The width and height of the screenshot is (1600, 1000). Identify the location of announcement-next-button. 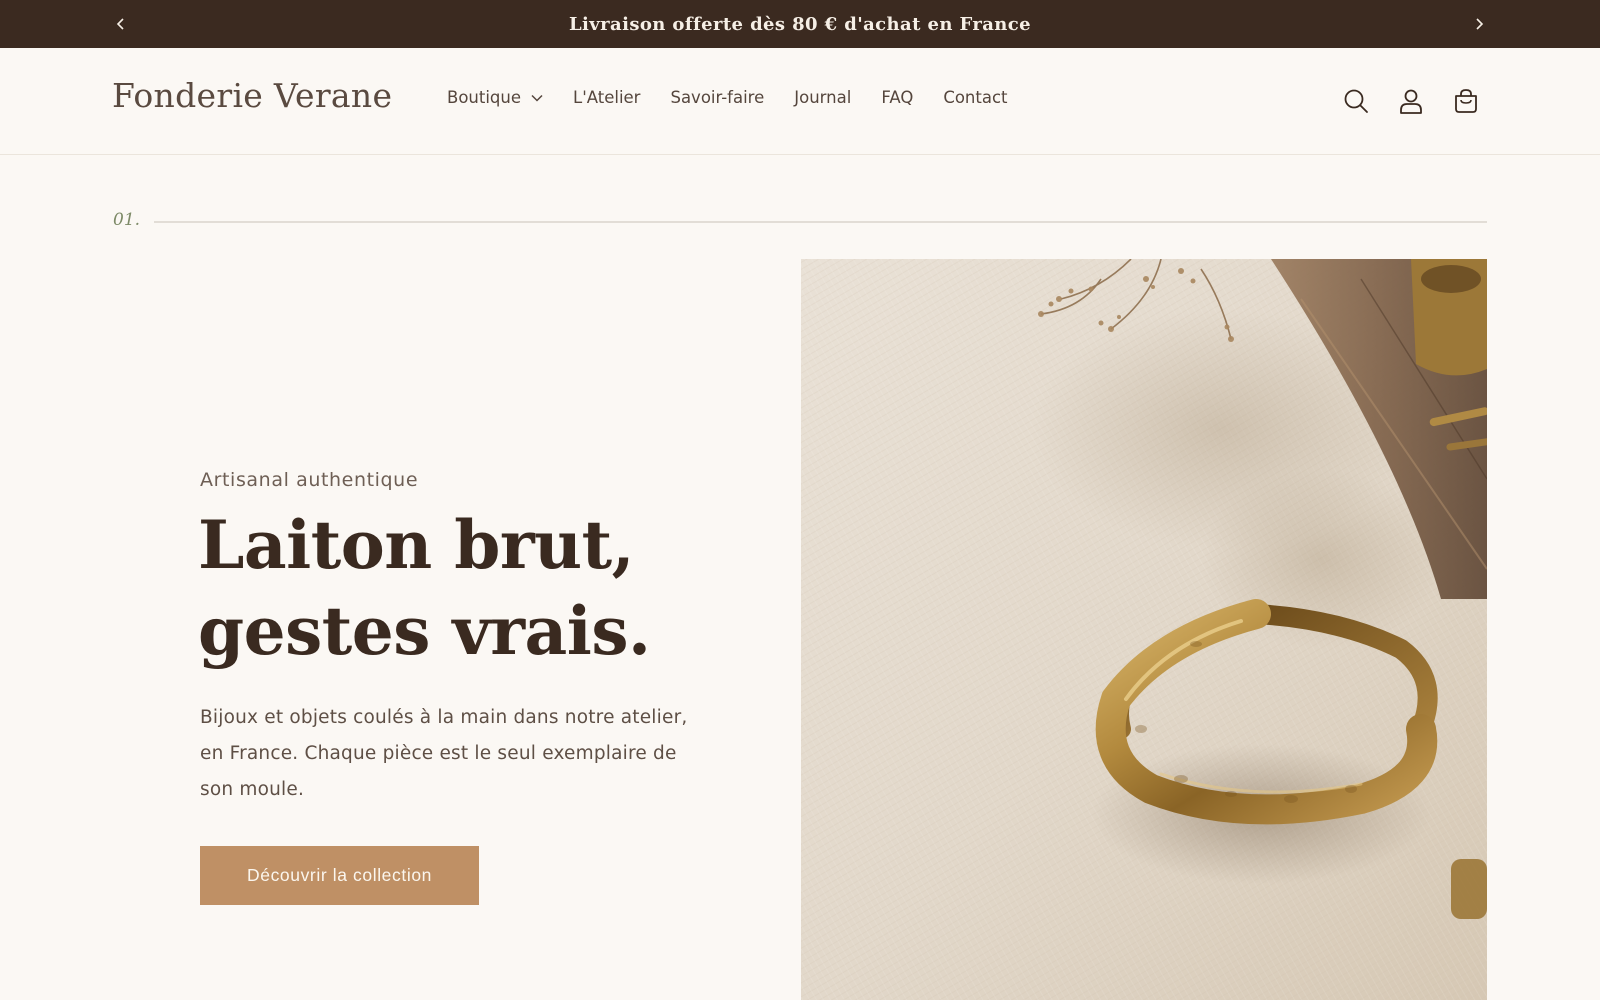
(1479, 24).